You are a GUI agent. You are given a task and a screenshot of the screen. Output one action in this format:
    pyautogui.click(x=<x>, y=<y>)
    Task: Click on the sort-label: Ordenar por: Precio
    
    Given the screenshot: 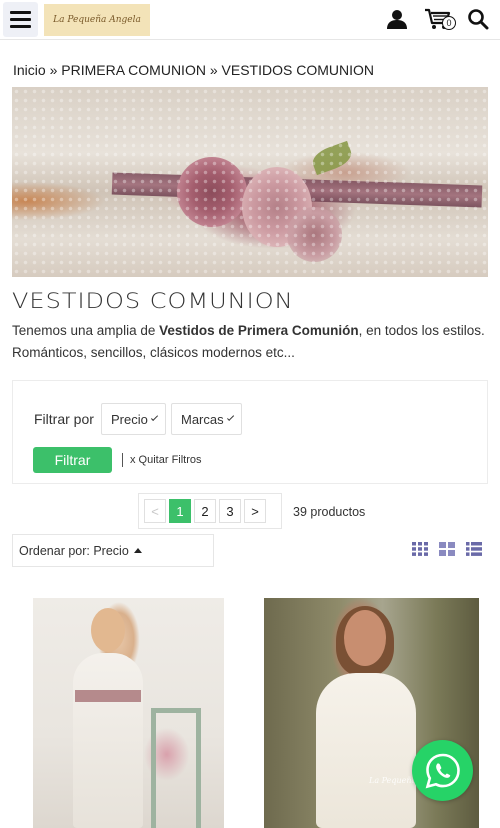 What is the action you would take?
    pyautogui.click(x=74, y=550)
    